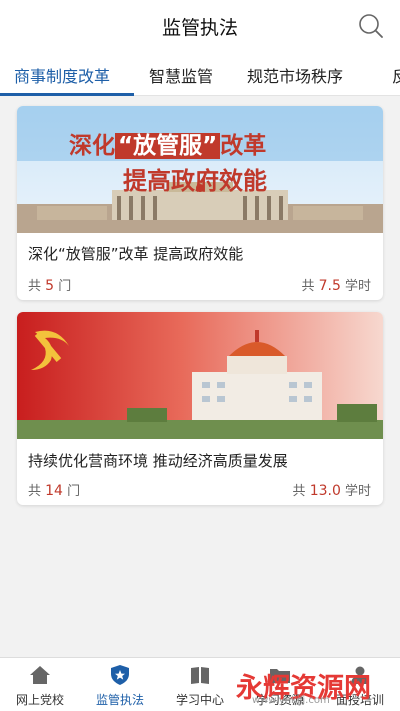 This screenshot has width=400, height=711. I want to click on search-icon, so click(371, 26).